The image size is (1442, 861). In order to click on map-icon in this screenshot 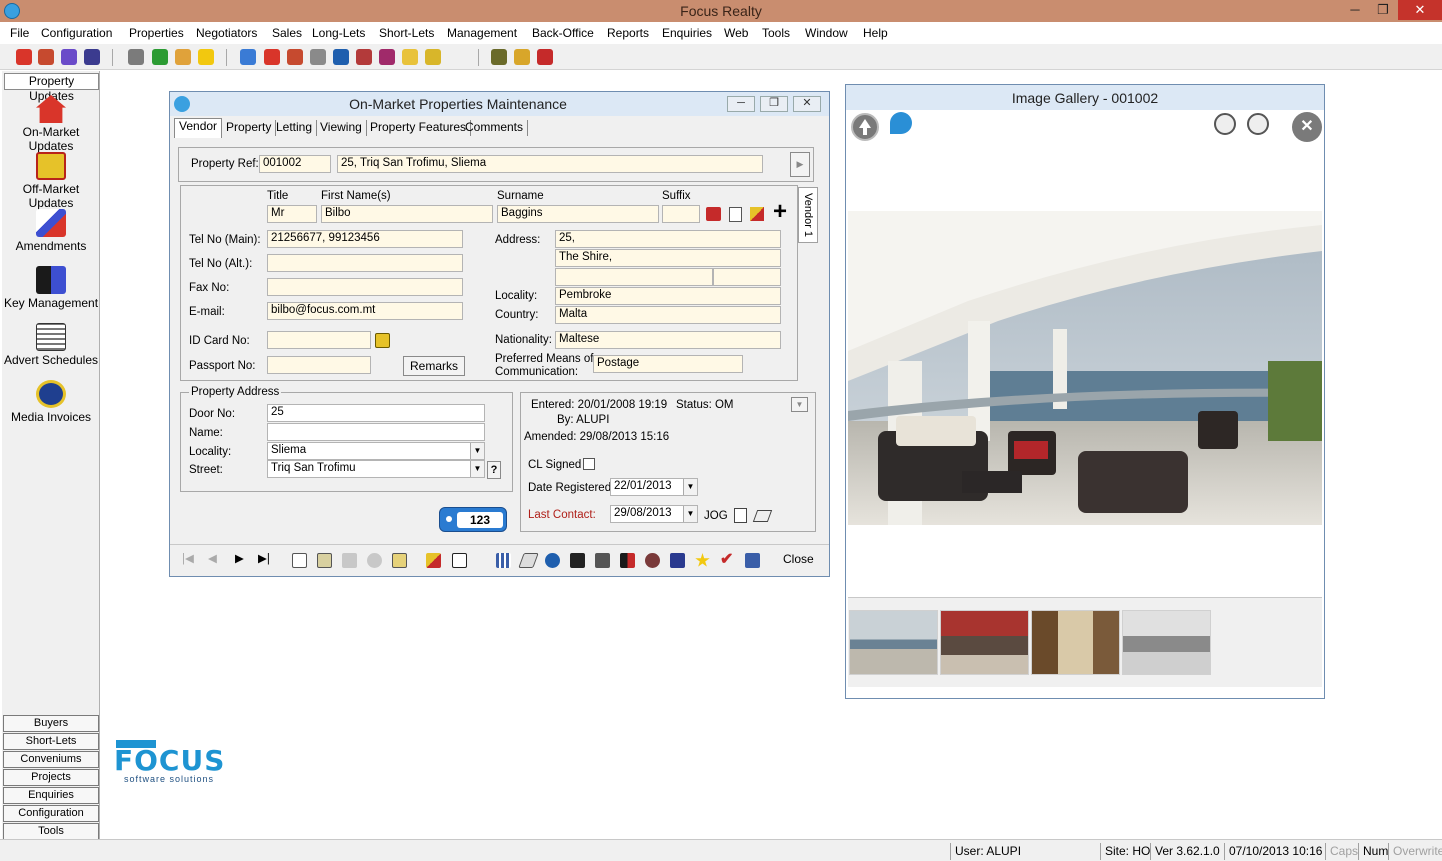, I will do `click(627, 560)`.